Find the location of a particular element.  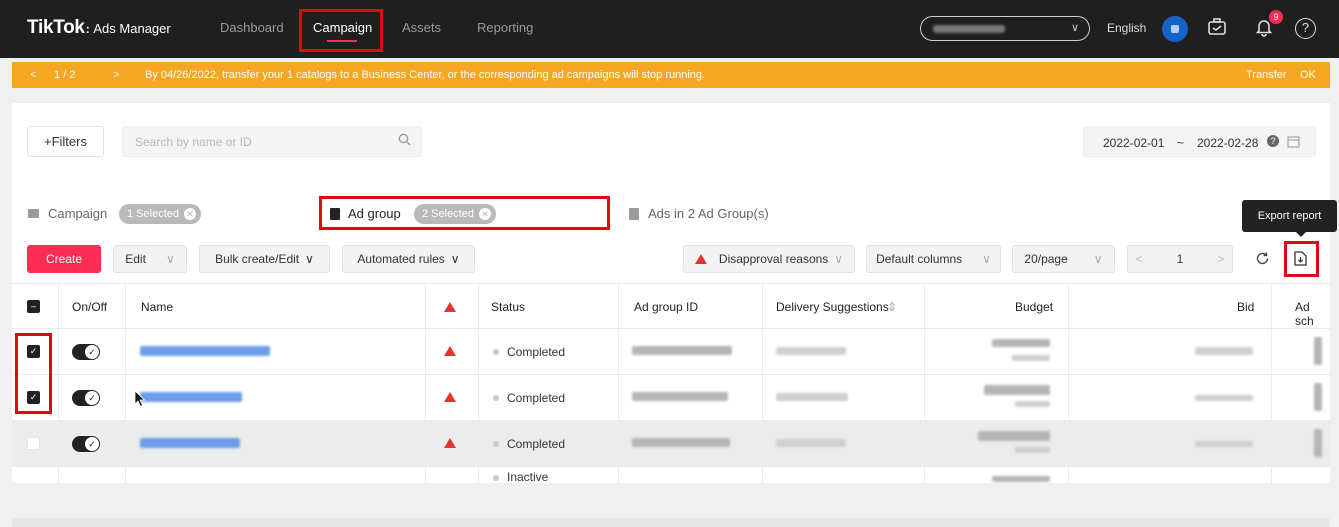

adgroup-selected-chip: 2 Selected ✕ is located at coordinates (455, 214).